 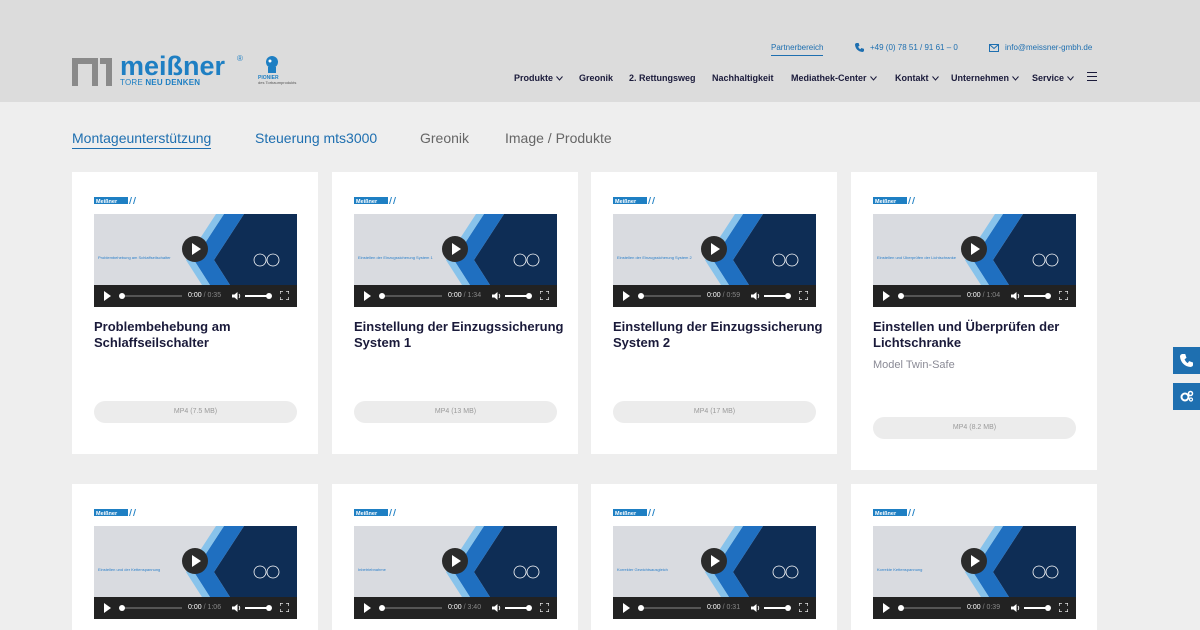 I want to click on menu-icon, so click(x=1092, y=76).